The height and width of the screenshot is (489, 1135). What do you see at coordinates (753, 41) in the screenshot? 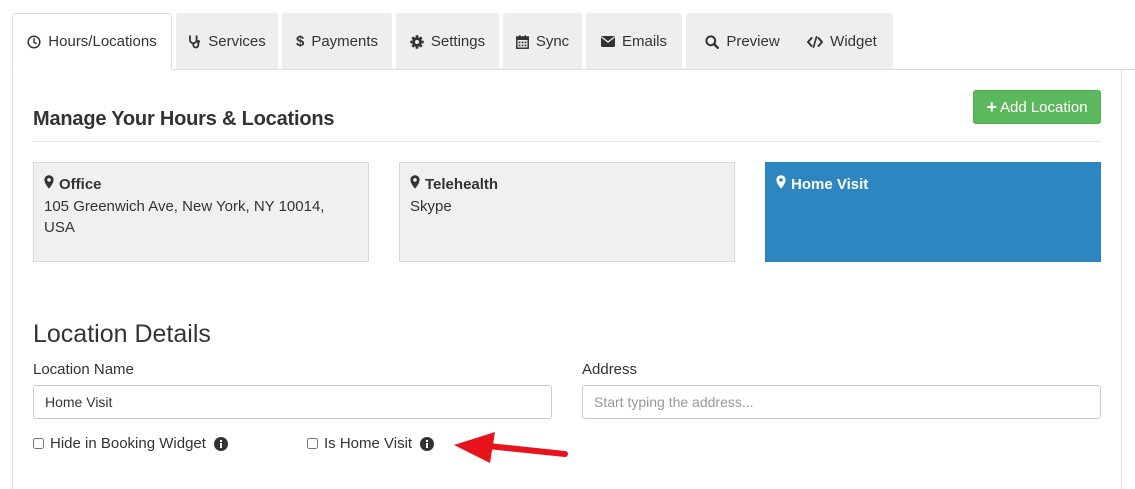
I see `tab-label: Preview` at bounding box center [753, 41].